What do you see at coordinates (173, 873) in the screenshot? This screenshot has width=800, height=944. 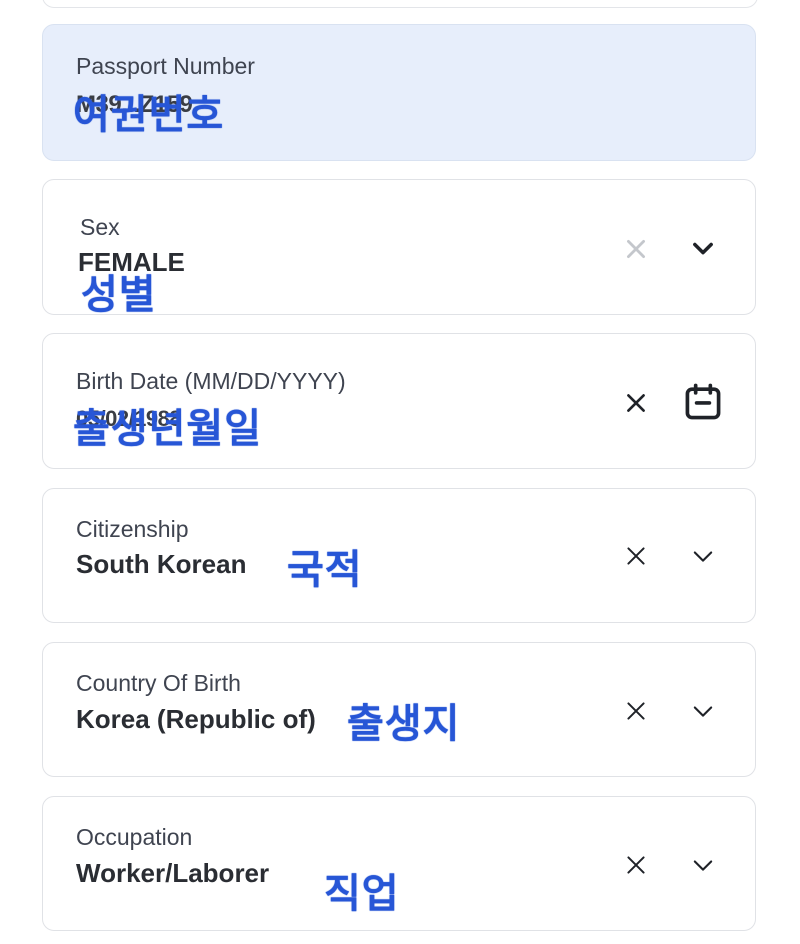 I see `occupation-value: Worker/Laborer` at bounding box center [173, 873].